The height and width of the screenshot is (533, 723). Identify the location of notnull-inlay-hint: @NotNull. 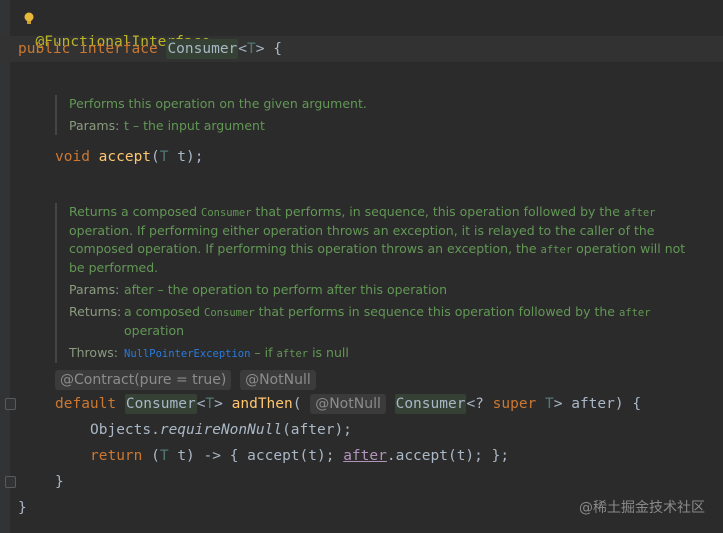
(278, 380).